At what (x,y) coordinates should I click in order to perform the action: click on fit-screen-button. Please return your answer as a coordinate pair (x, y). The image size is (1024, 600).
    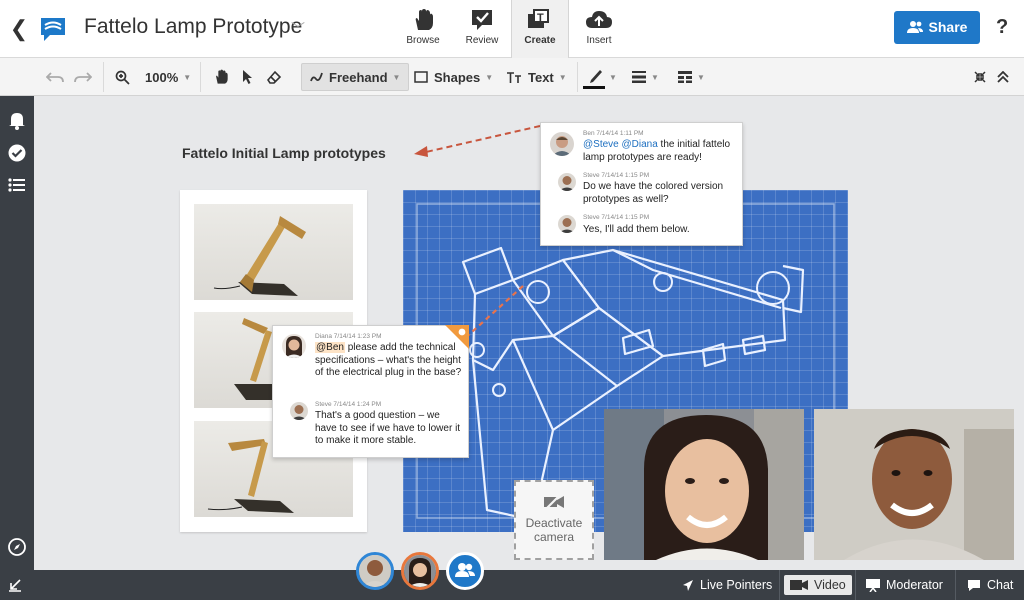
    Looking at the image, I should click on (980, 77).